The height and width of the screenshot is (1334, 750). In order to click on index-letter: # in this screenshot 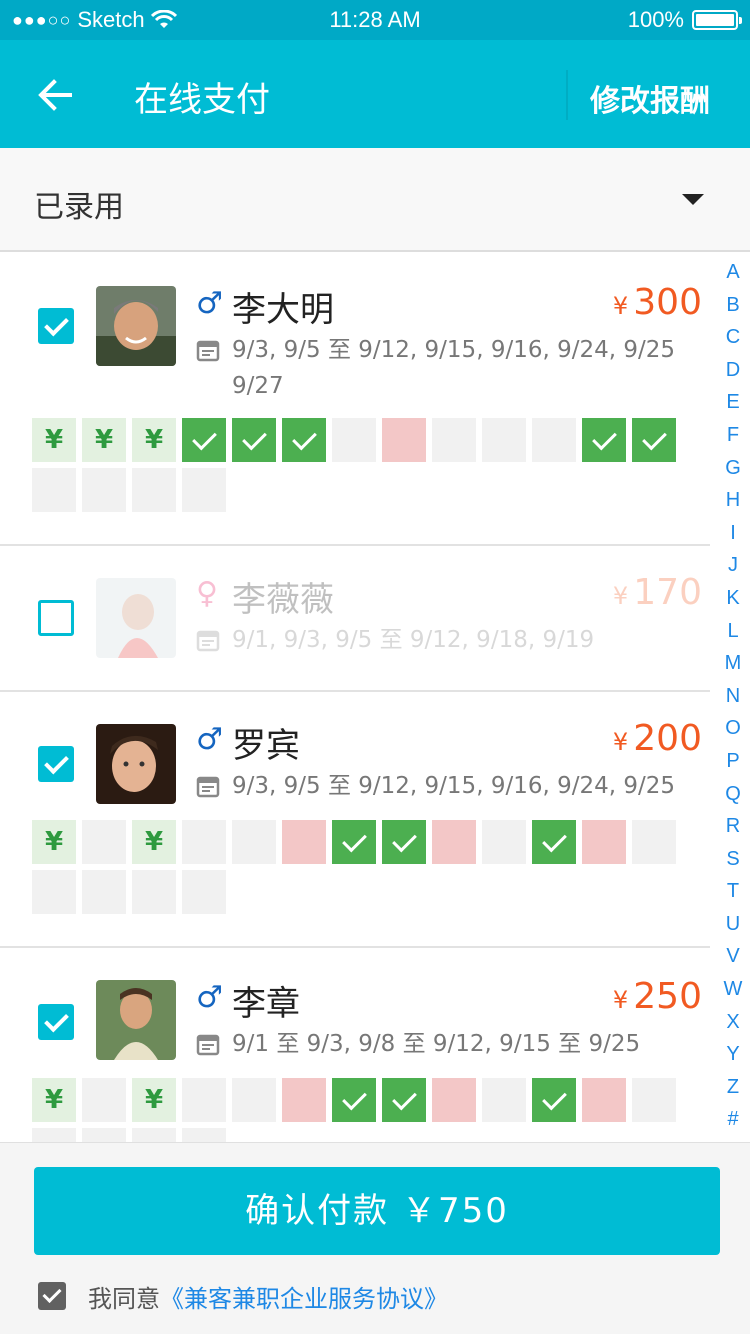, I will do `click(733, 1119)`.